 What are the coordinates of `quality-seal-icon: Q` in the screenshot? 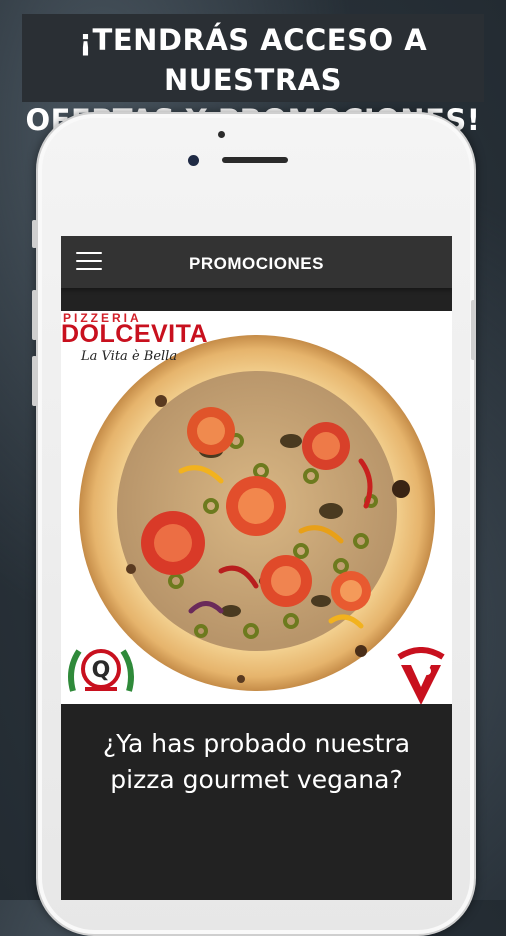 It's located at (101, 670).